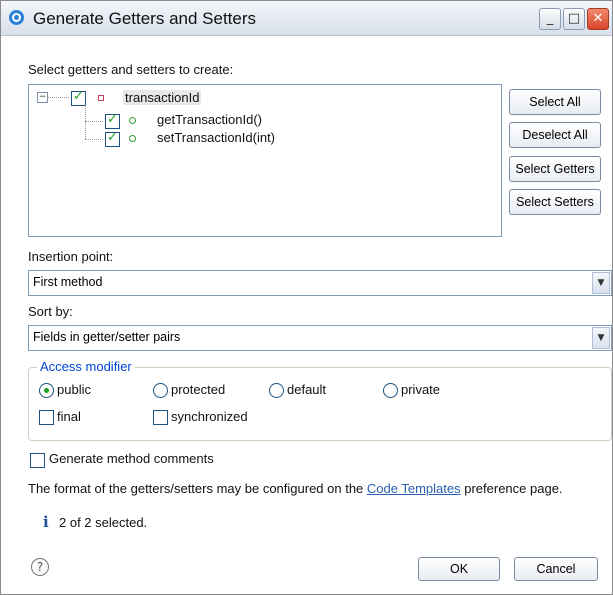  Describe the element at coordinates (414, 488) in the screenshot. I see `code-templates-link: Code Templates` at that location.